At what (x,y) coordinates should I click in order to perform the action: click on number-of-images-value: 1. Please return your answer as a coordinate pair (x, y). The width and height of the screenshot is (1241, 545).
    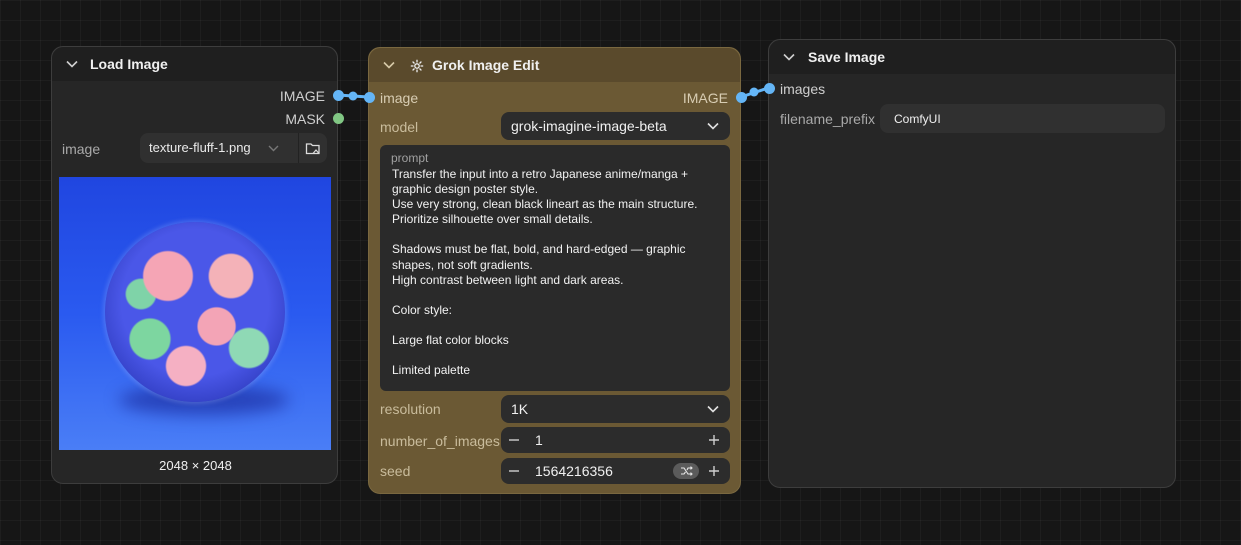
    Looking at the image, I should click on (539, 440).